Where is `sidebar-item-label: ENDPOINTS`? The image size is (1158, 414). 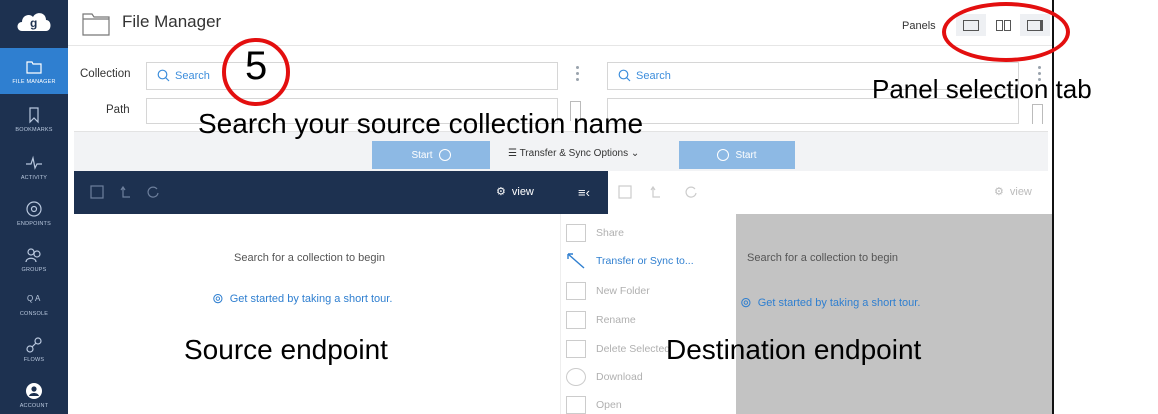 sidebar-item-label: ENDPOINTS is located at coordinates (34, 223).